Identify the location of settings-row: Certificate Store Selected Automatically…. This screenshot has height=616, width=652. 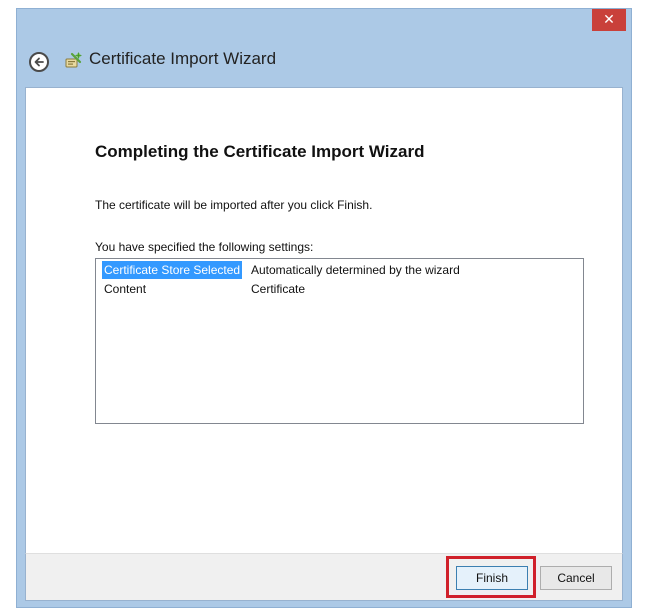
(337, 270).